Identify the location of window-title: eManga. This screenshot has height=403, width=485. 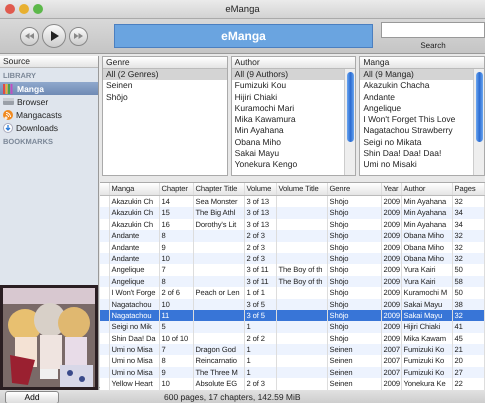
(242, 9).